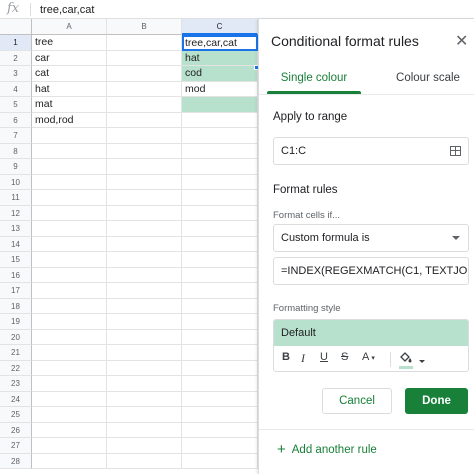 Image resolution: width=474 pixels, height=474 pixels. Describe the element at coordinates (406, 358) in the screenshot. I see `fill-color-icon` at that location.